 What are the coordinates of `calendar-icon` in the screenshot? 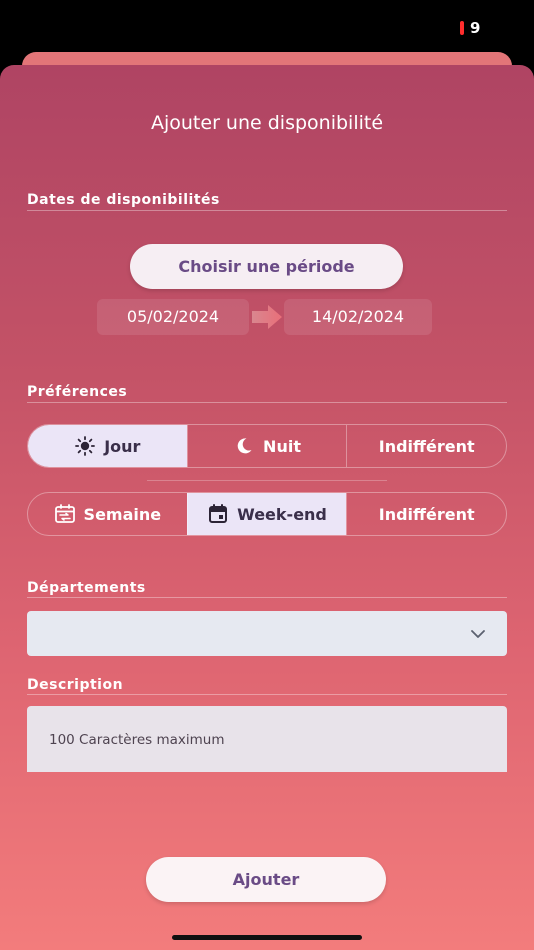 It's located at (218, 514).